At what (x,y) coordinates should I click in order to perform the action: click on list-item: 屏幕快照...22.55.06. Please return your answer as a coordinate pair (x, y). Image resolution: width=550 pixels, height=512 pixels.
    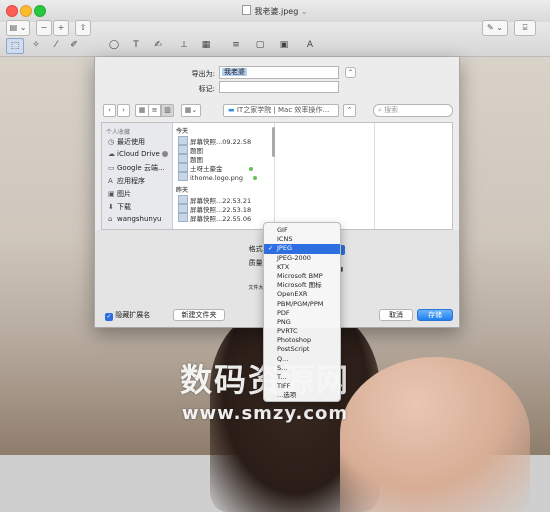
    Looking at the image, I should click on (214, 218).